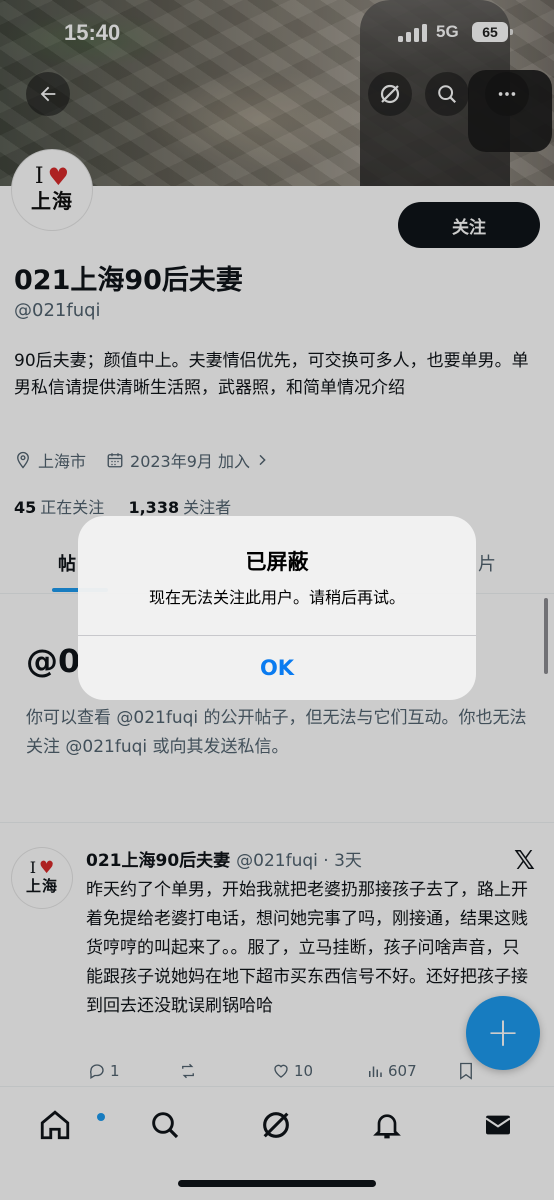 The width and height of the screenshot is (554, 1200). What do you see at coordinates (276, 597) in the screenshot?
I see `alert-message: 现在无法关注此用户。请稍后再试。` at bounding box center [276, 597].